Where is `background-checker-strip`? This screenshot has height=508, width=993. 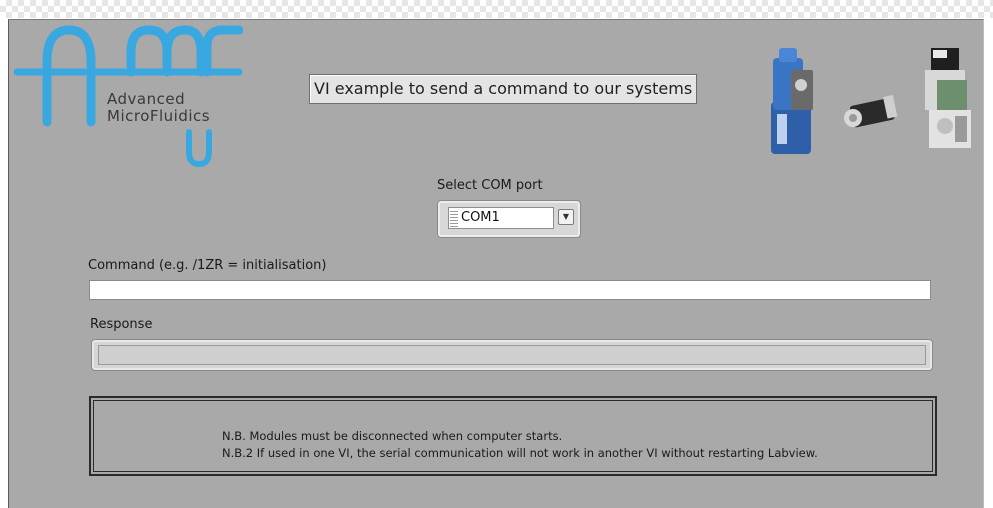 background-checker-strip is located at coordinates (496, 9).